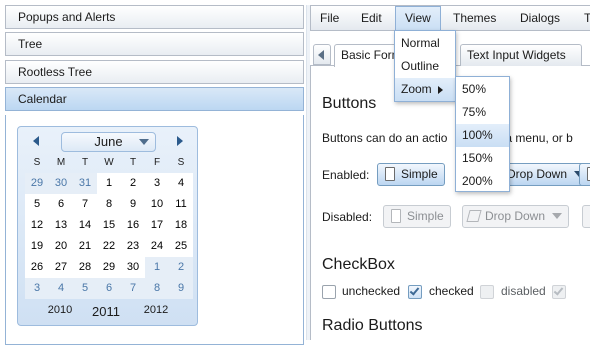 The width and height of the screenshot is (590, 345). Describe the element at coordinates (425, 43) in the screenshot. I see `view-menu-normal: Normal` at that location.